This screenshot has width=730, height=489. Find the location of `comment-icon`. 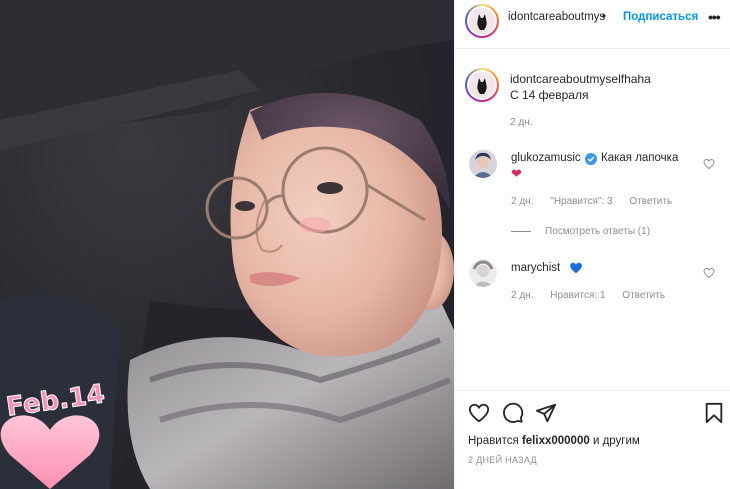

comment-icon is located at coordinates (513, 413).